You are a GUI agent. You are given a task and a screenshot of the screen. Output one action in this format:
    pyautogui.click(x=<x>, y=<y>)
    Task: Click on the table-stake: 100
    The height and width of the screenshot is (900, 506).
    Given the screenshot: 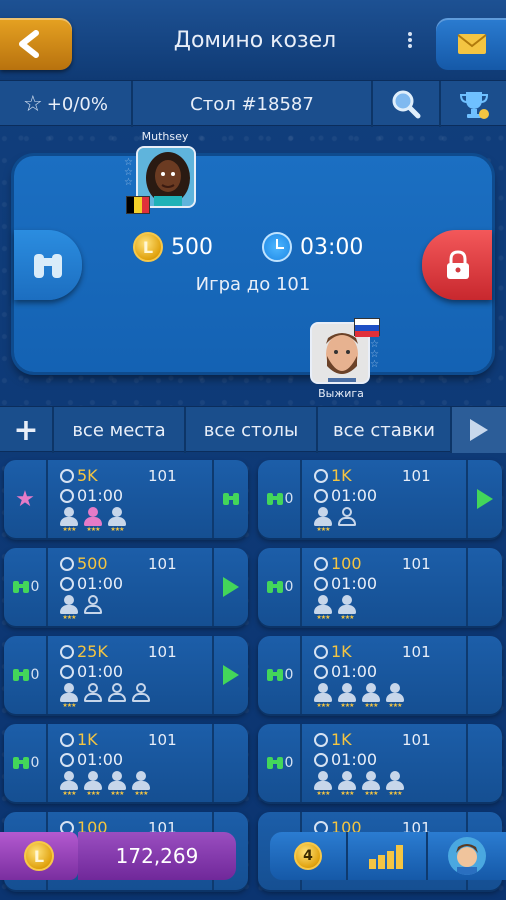 What is the action you would take?
    pyautogui.click(x=338, y=563)
    